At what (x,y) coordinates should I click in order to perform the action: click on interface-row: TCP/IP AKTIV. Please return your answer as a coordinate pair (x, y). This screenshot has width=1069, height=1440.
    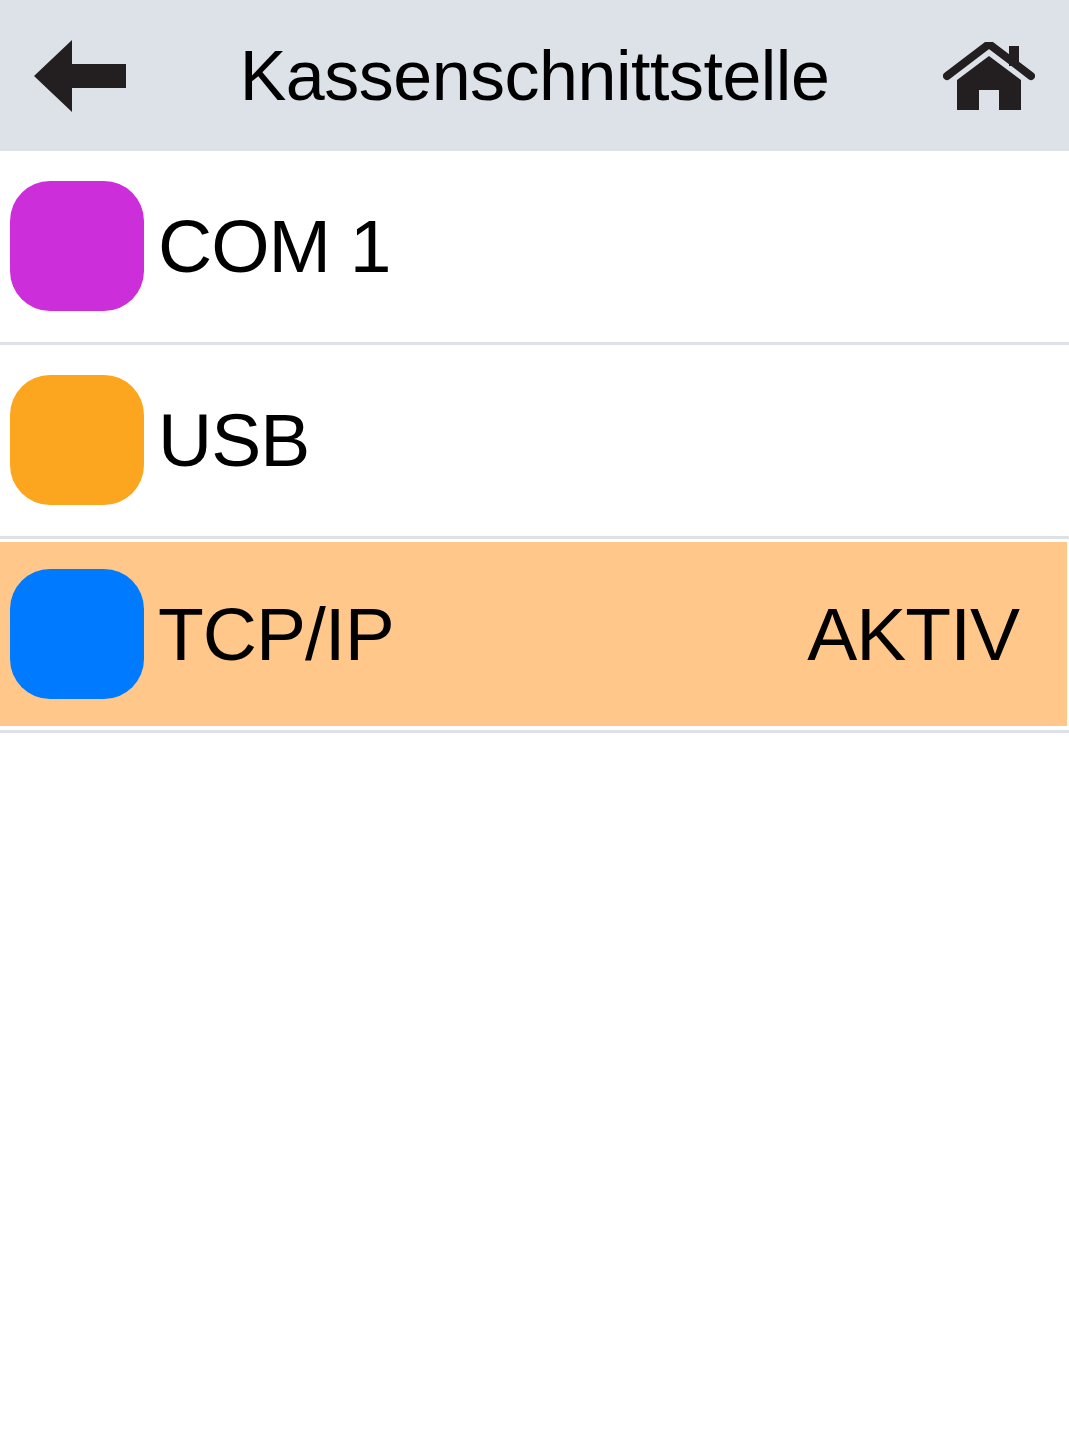
    Looking at the image, I should click on (533, 634).